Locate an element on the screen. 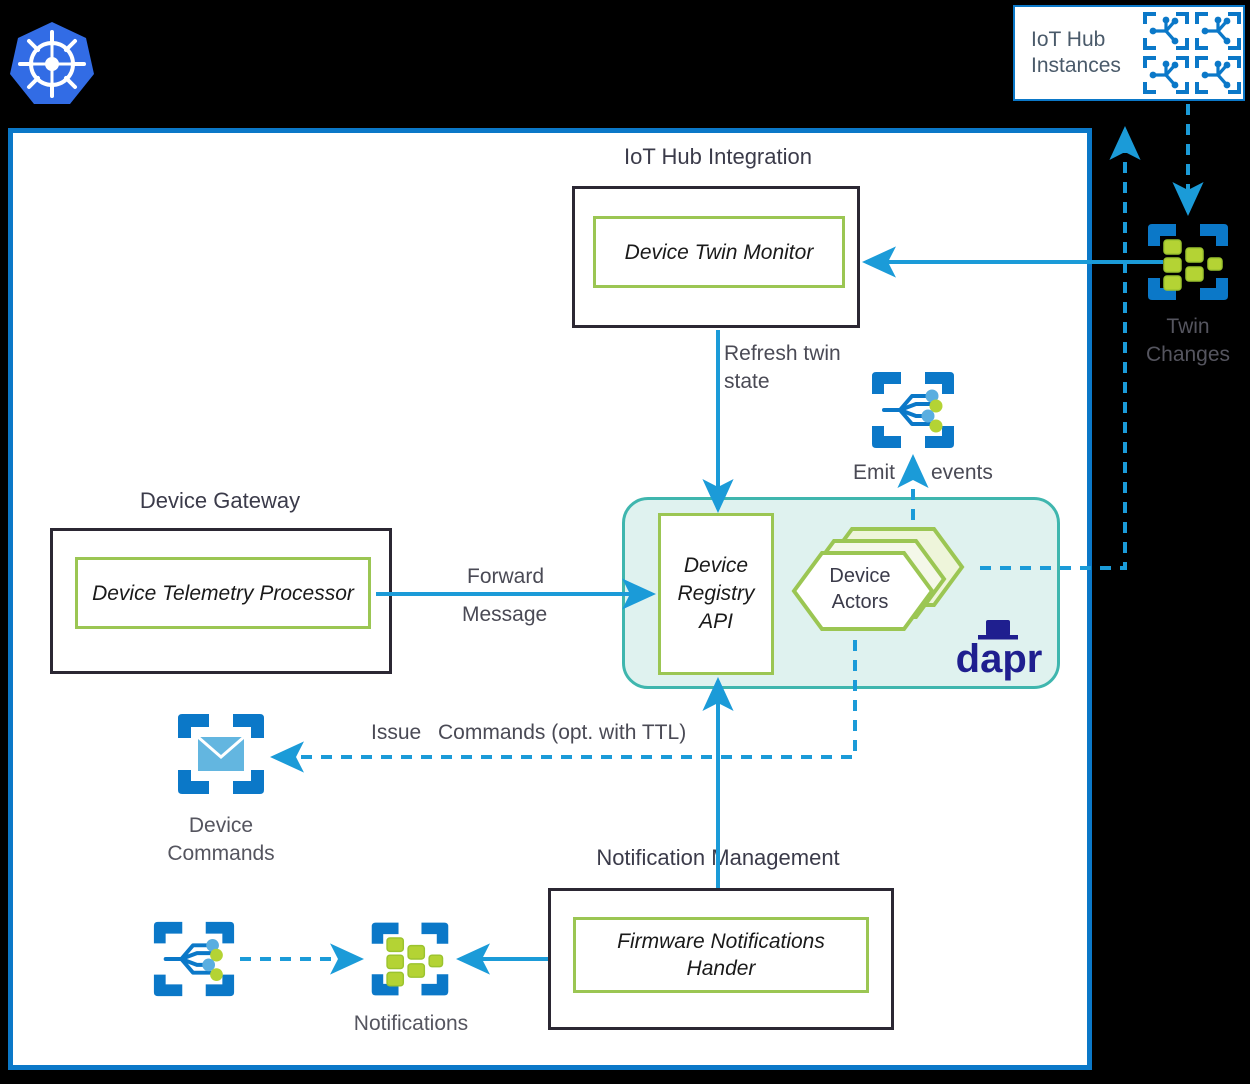 The height and width of the screenshot is (1084, 1250). connector-actors-to-iot-hub is located at coordinates (1060, 348).